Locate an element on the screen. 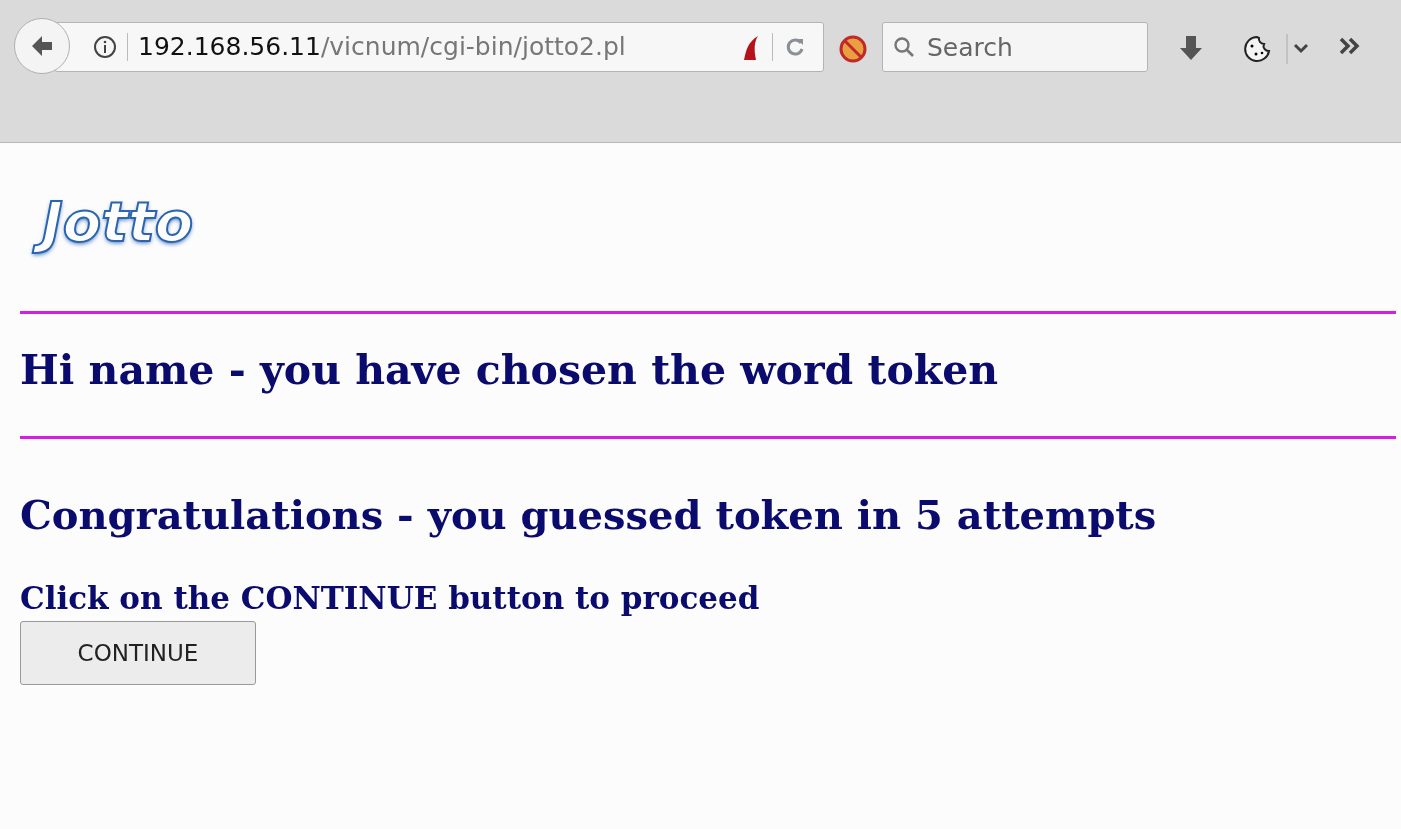 Image resolution: width=1401 pixels, height=829 pixels. result-heading: Congratulations - you guessed token in 5 attempts is located at coordinates (589, 514).